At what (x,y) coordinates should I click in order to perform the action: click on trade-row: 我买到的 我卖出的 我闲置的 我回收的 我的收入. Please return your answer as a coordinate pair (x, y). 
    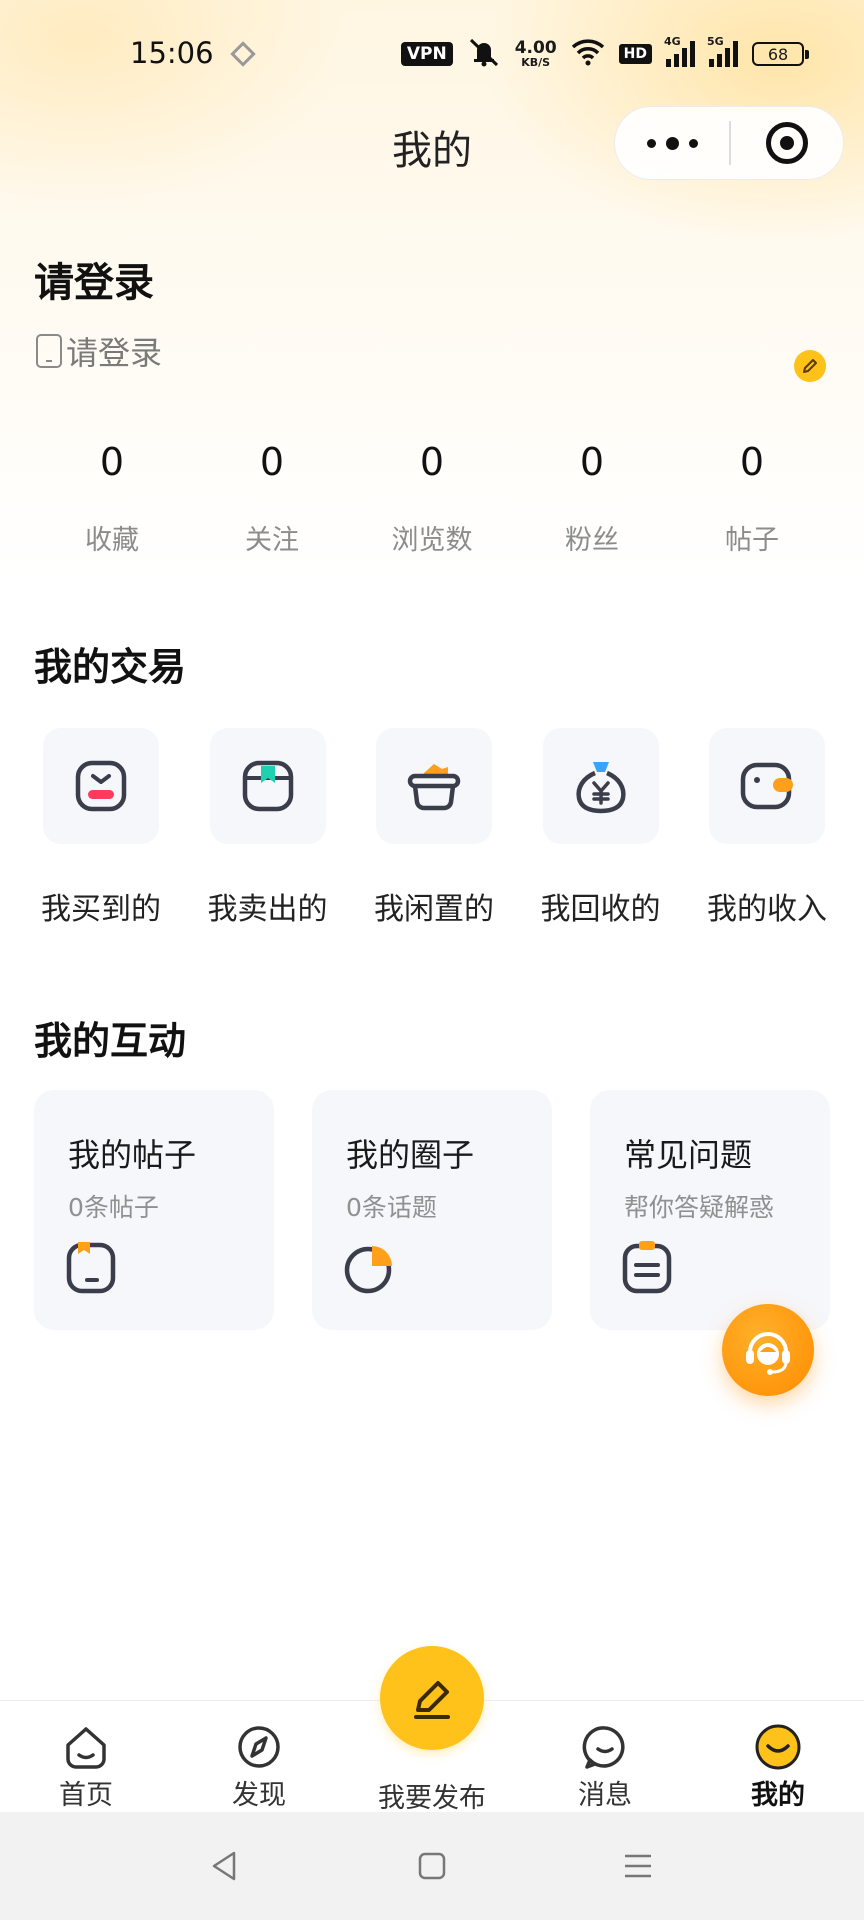
    Looking at the image, I should click on (434, 828).